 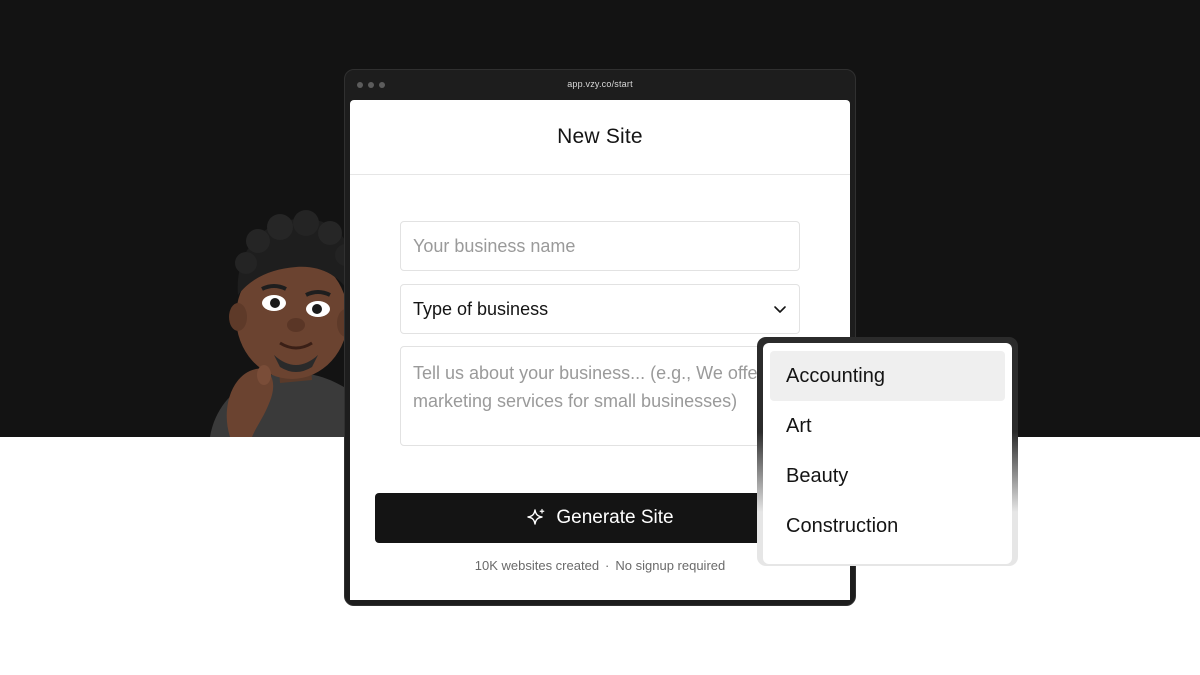 I want to click on dropdown-option-accounting: Accounting, so click(x=887, y=376).